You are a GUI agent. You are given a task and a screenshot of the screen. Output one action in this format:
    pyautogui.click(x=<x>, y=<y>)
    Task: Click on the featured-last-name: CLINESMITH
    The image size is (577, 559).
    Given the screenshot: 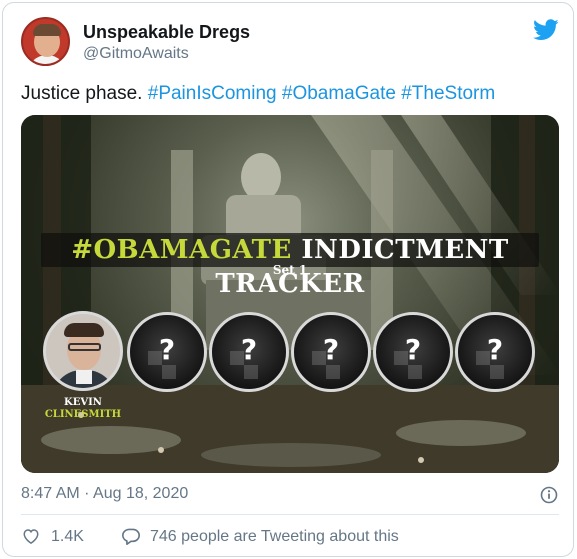 What is the action you would take?
    pyautogui.click(x=83, y=414)
    